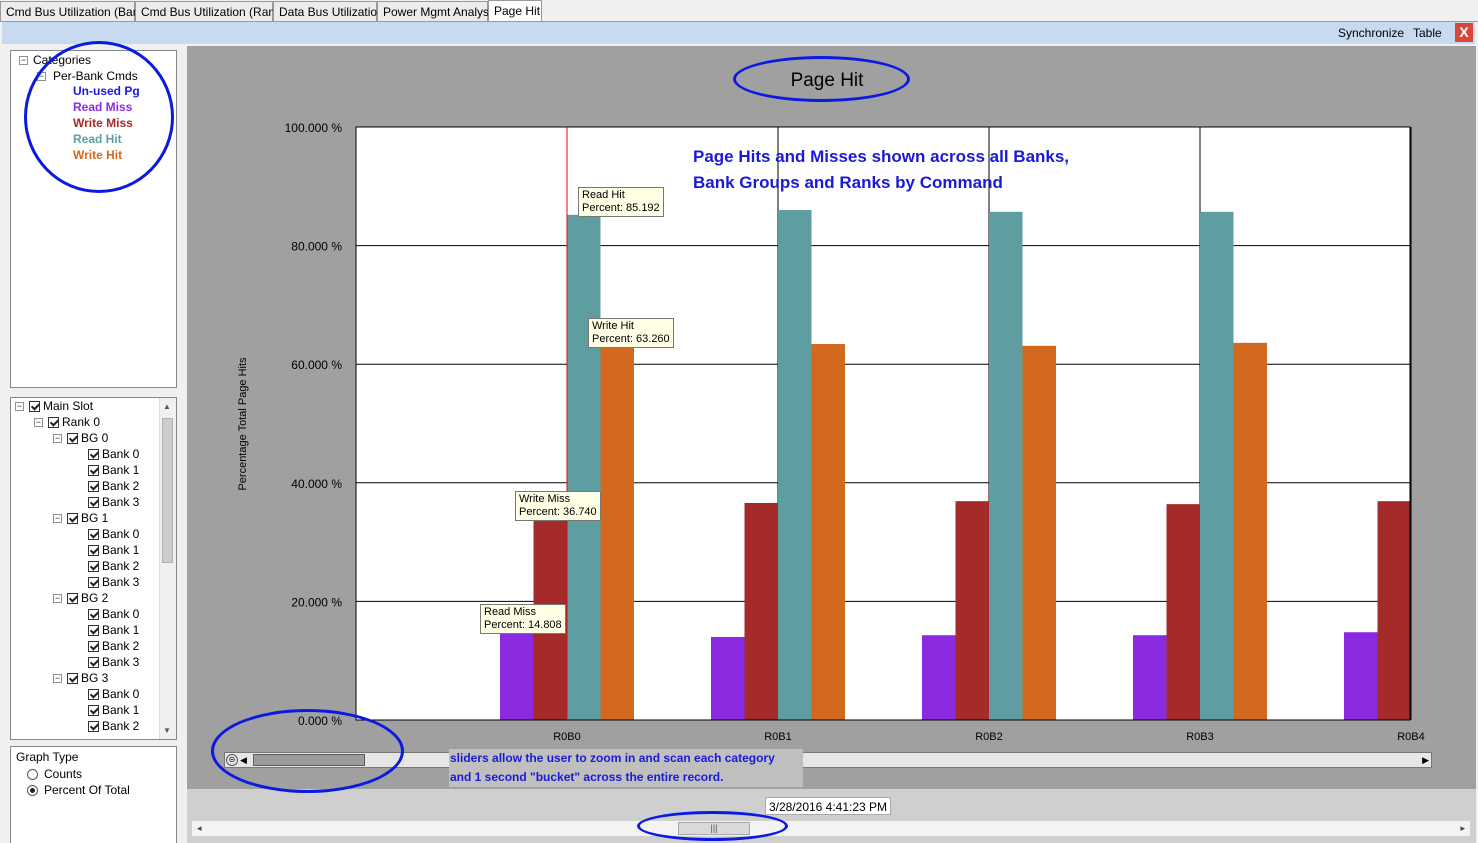 The width and height of the screenshot is (1478, 843). What do you see at coordinates (523, 625) in the screenshot?
I see `tooltip-value: Percent: 14.808` at bounding box center [523, 625].